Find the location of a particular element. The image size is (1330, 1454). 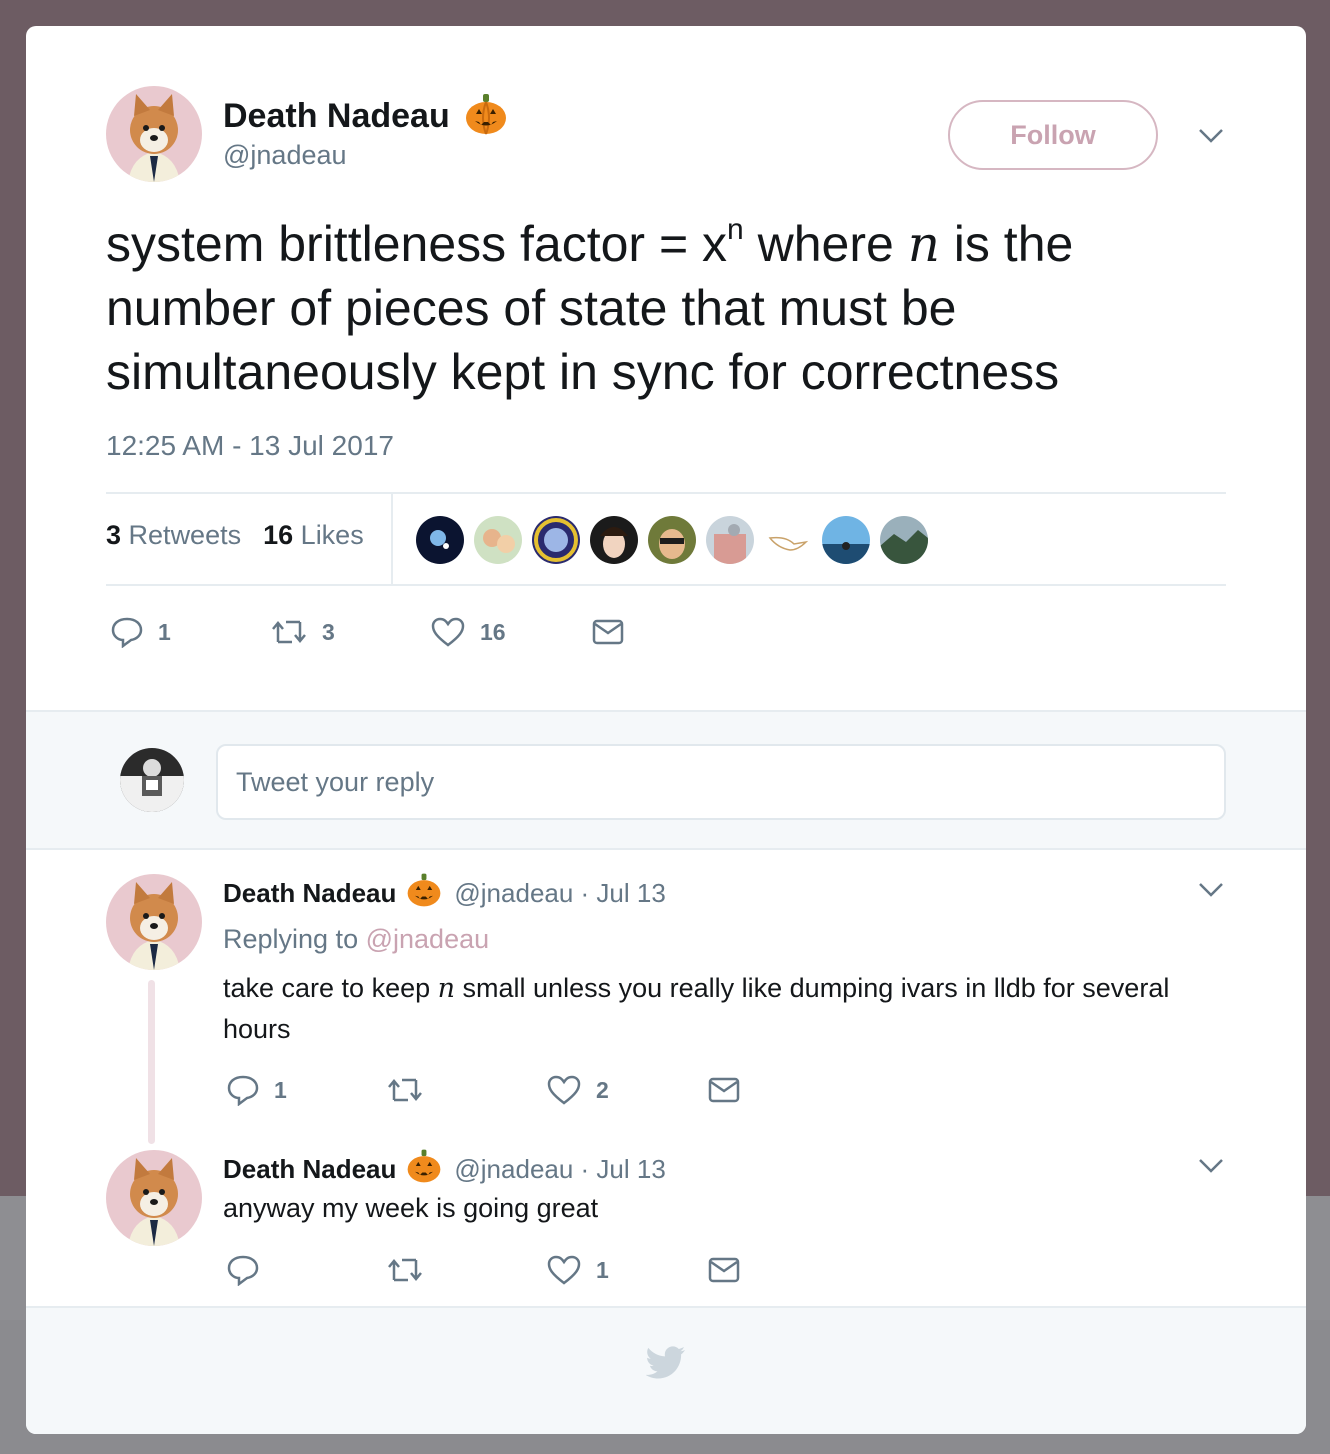

card-footer is located at coordinates (666, 1370).